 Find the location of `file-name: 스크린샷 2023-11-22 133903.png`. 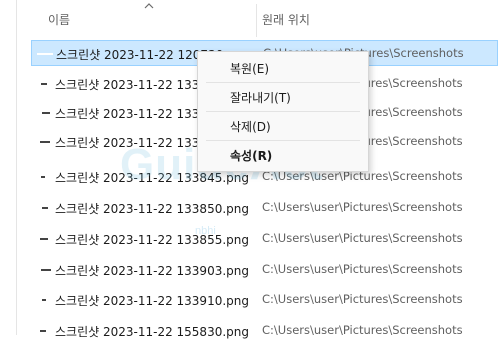

file-name: 스크린샷 2023-11-22 133903.png is located at coordinates (152, 271).